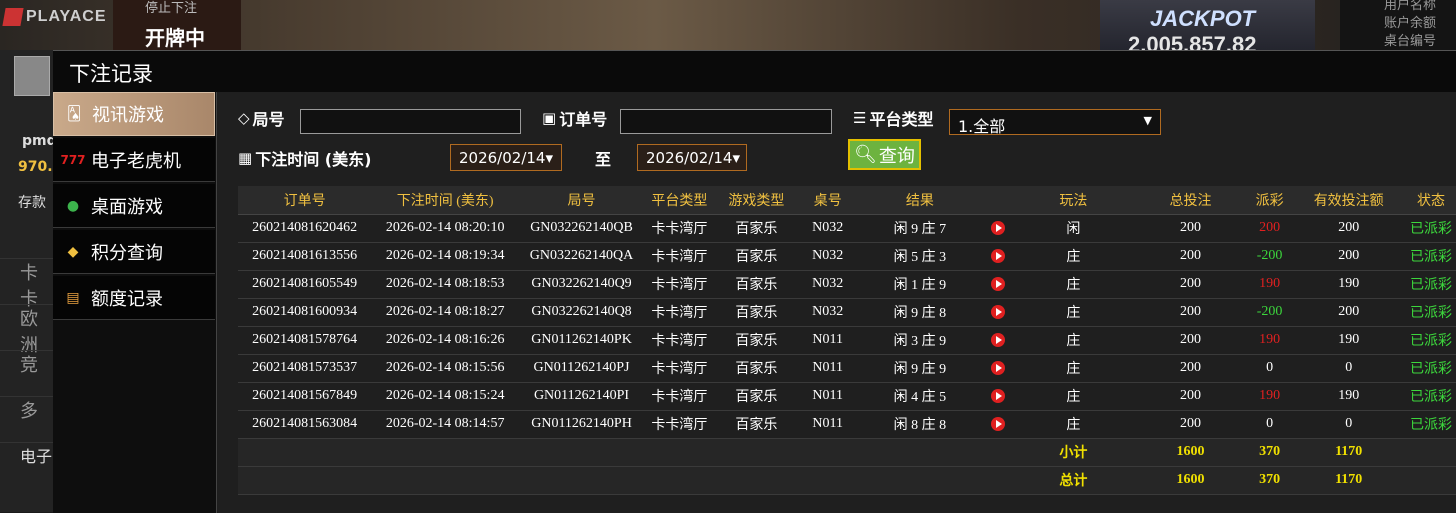 This screenshot has height=513, width=1456. Describe the element at coordinates (27, 419) in the screenshot. I see `side-row: 多` at that location.